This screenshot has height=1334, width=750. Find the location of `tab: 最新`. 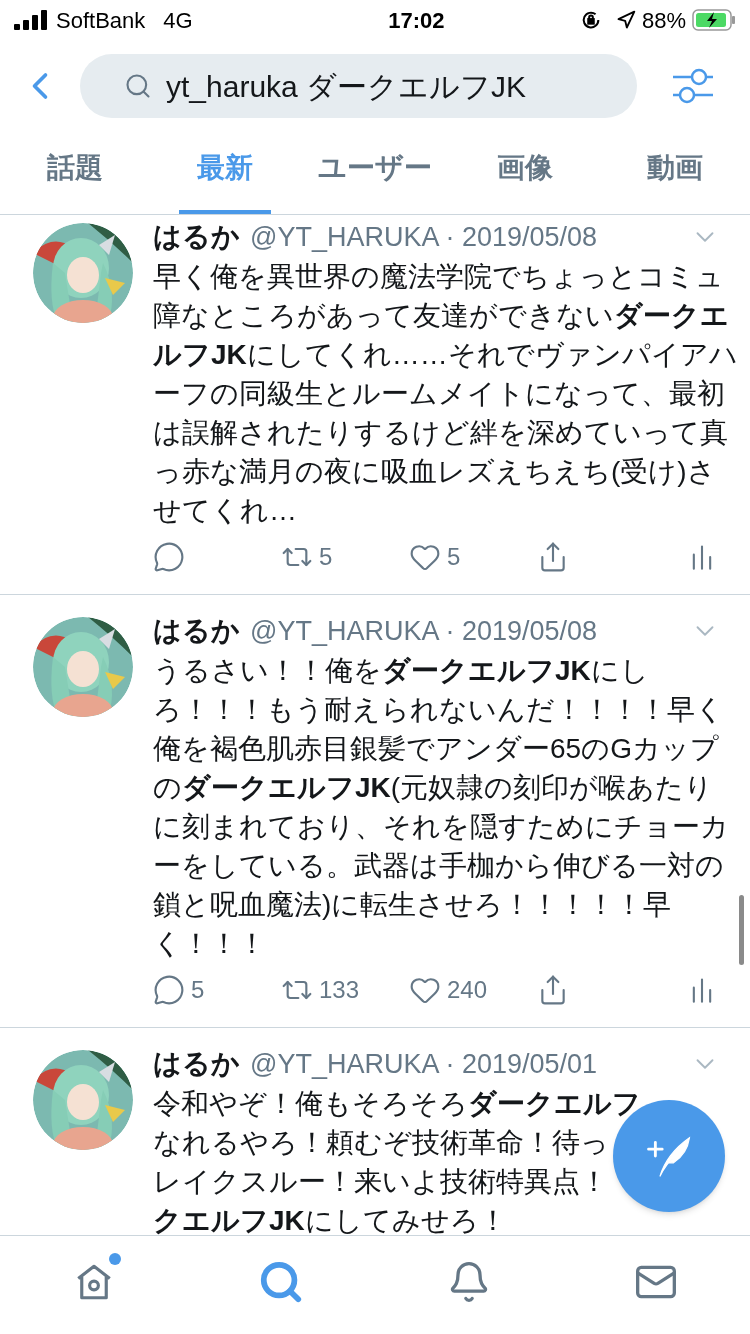

tab: 最新 is located at coordinates (225, 170).